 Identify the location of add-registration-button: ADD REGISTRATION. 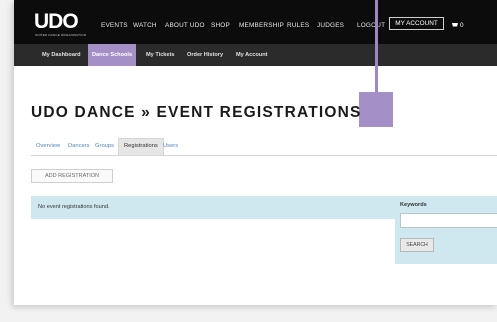
(72, 176).